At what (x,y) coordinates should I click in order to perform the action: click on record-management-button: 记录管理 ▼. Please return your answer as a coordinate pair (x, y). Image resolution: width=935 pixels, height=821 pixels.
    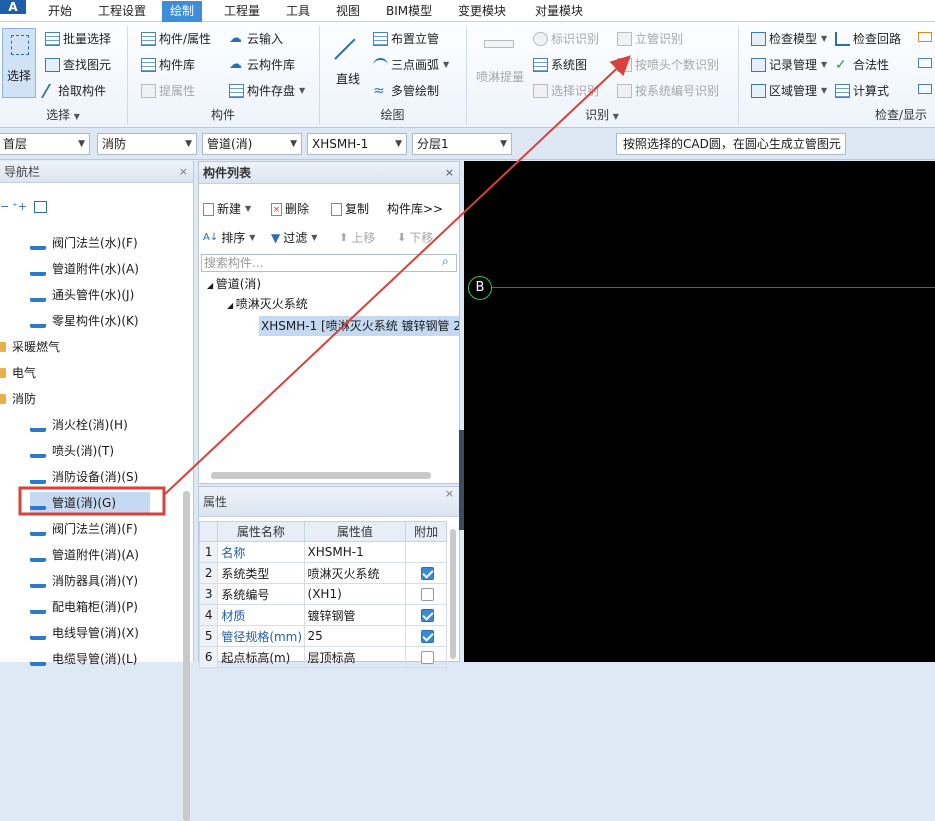
    Looking at the image, I should click on (789, 65).